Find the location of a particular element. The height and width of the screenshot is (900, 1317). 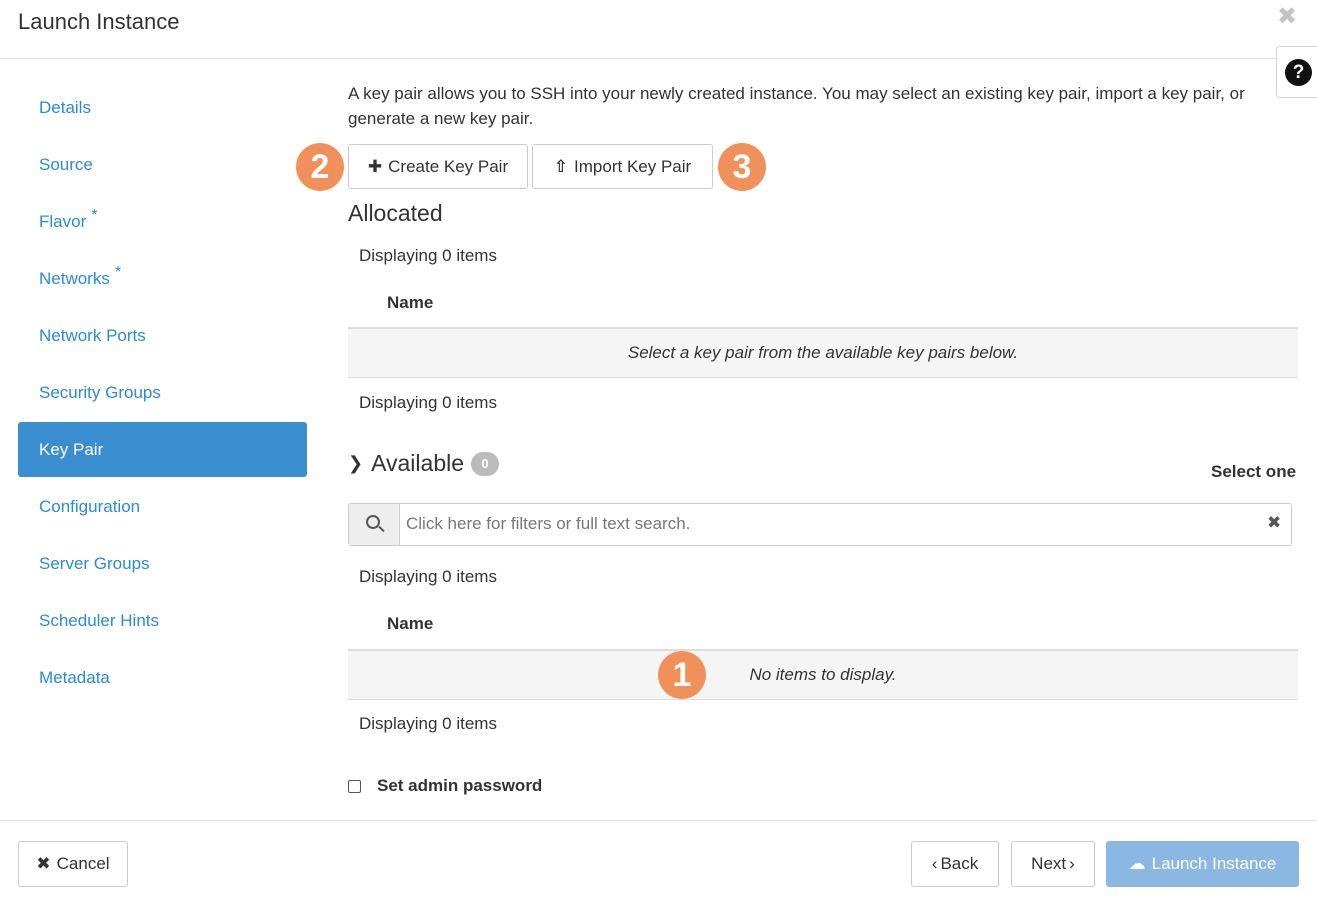

chevron-left-icon: ‹ is located at coordinates (934, 863).